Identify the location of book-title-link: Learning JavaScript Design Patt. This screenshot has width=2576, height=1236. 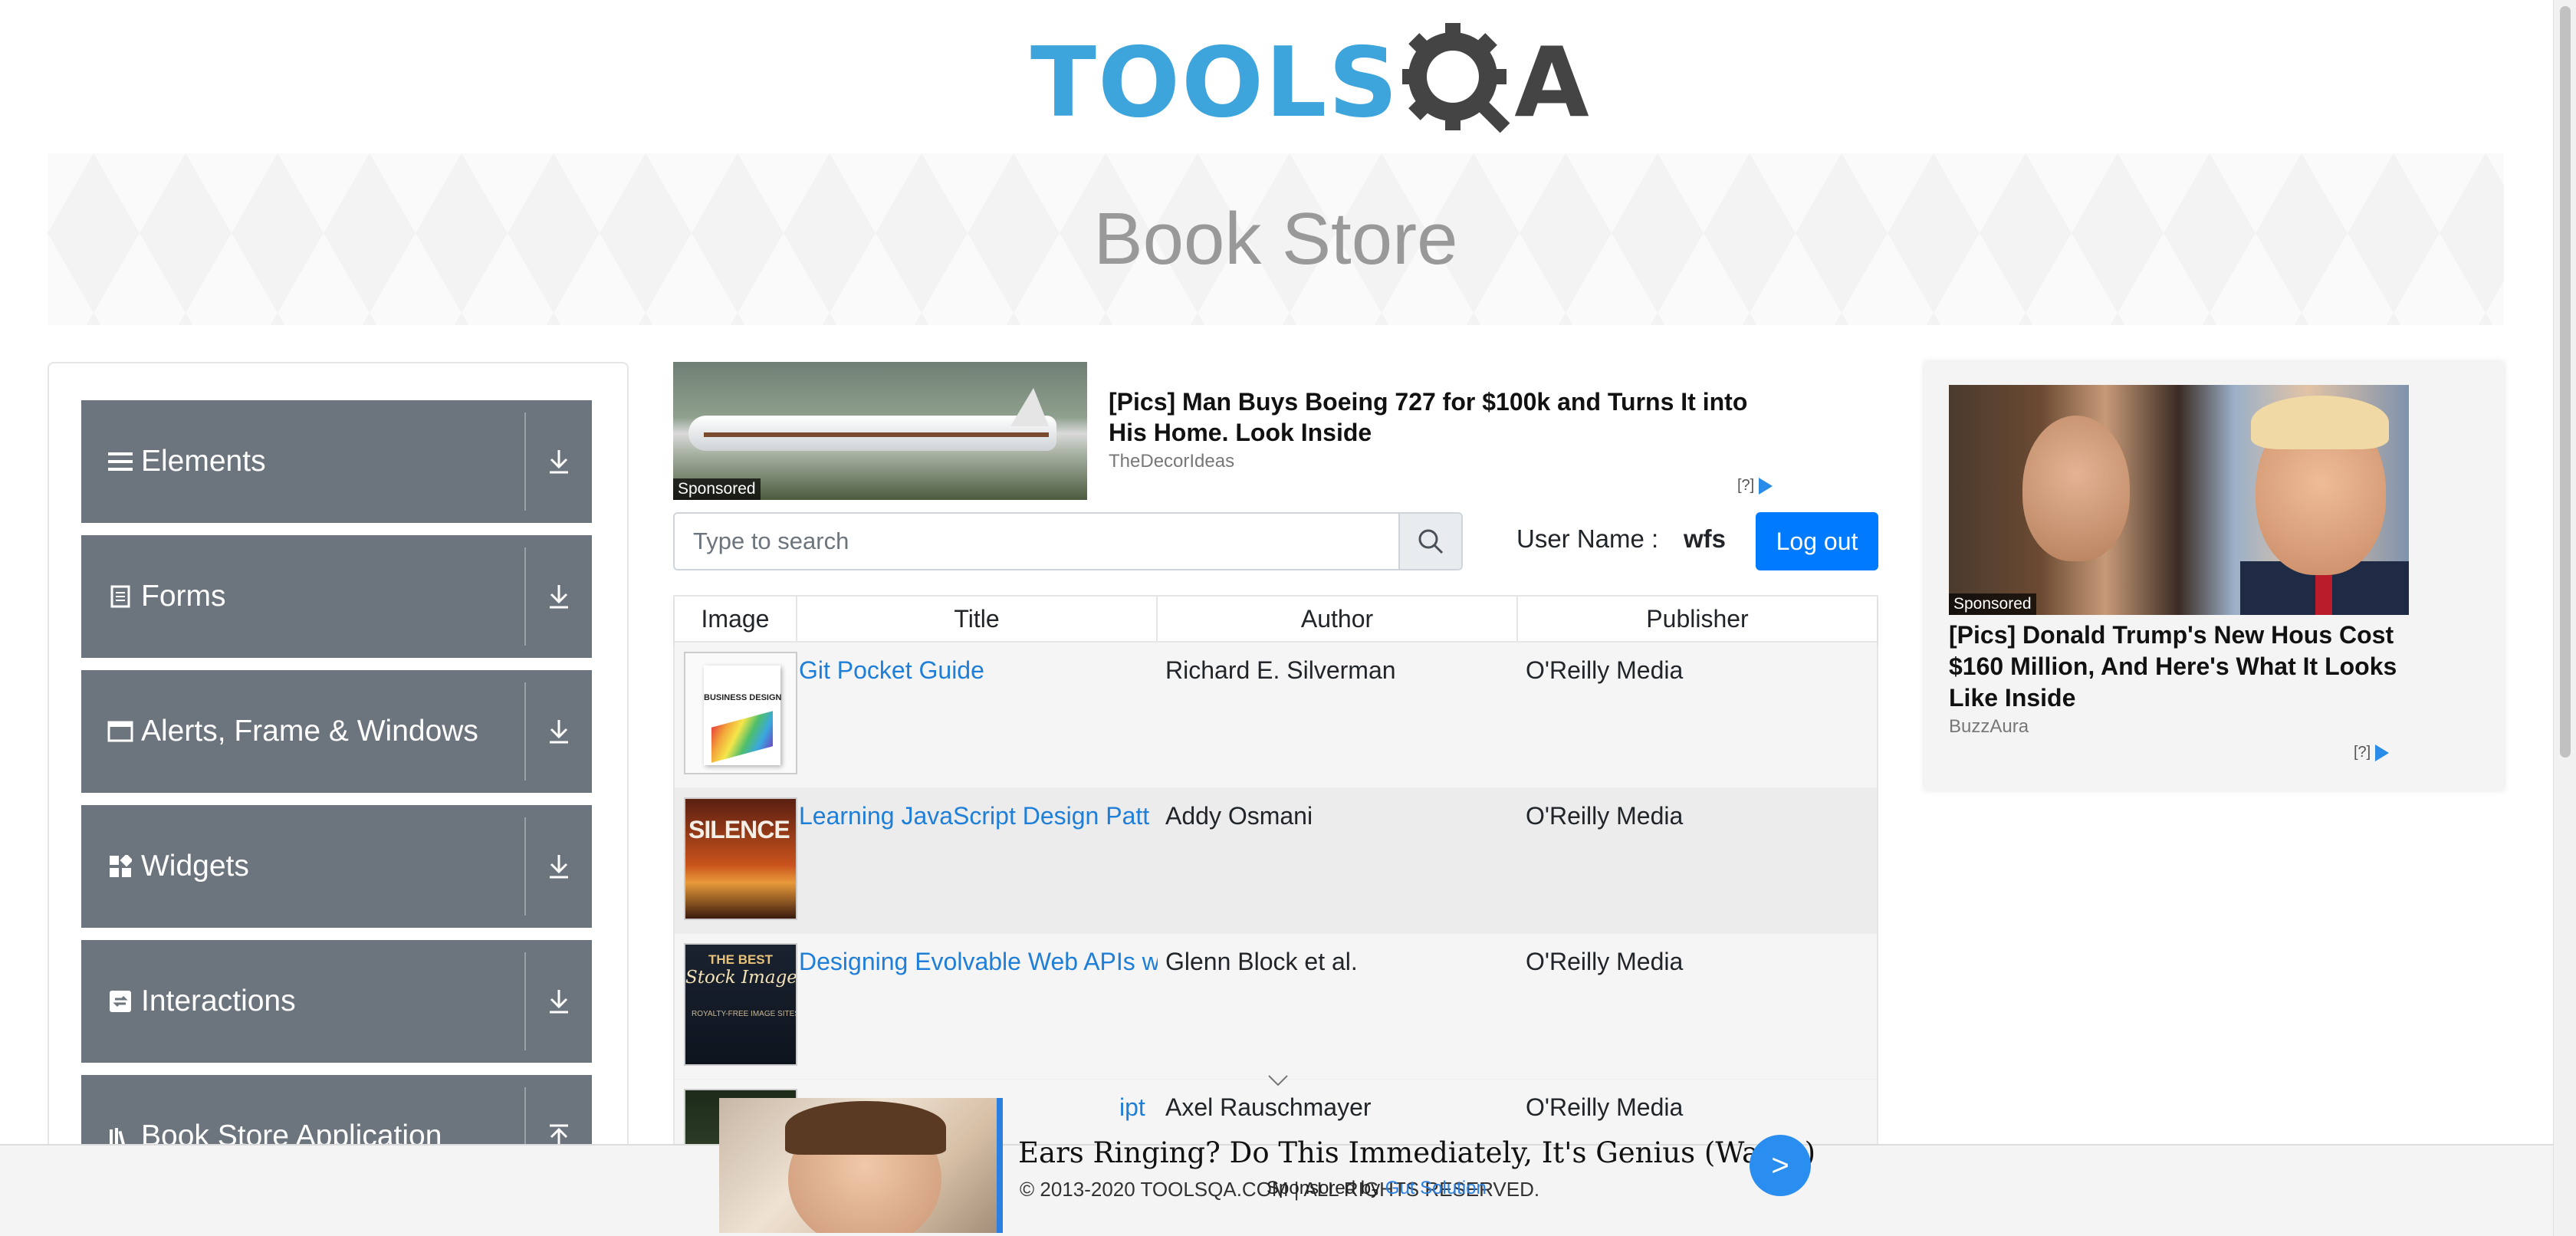
(974, 816).